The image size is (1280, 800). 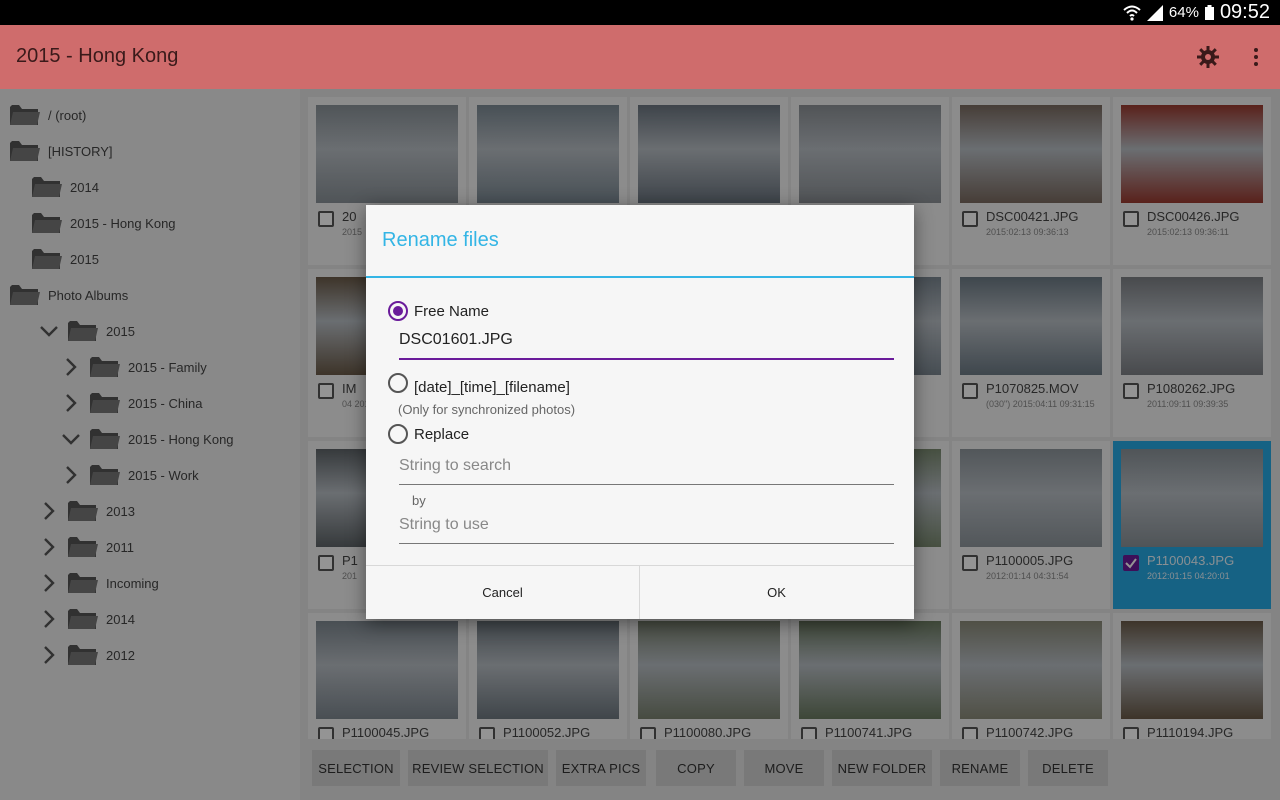 What do you see at coordinates (419, 500) in the screenshot?
I see `by-label: by` at bounding box center [419, 500].